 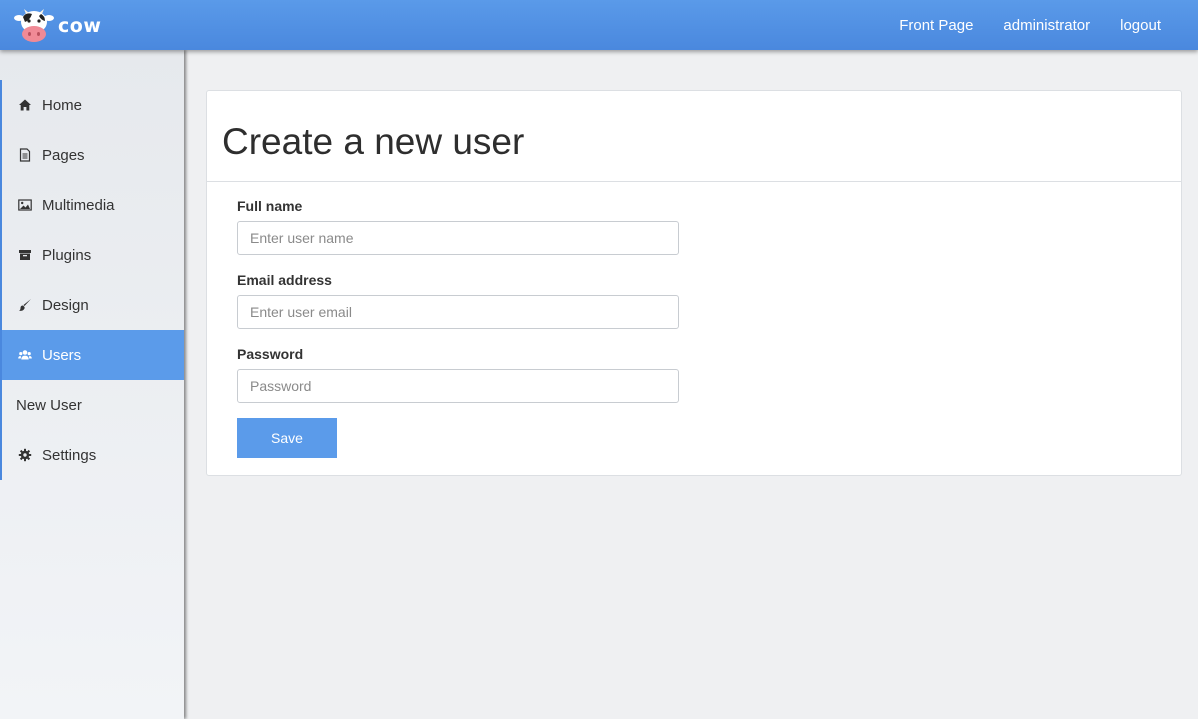 What do you see at coordinates (25, 105) in the screenshot?
I see `home-icon` at bounding box center [25, 105].